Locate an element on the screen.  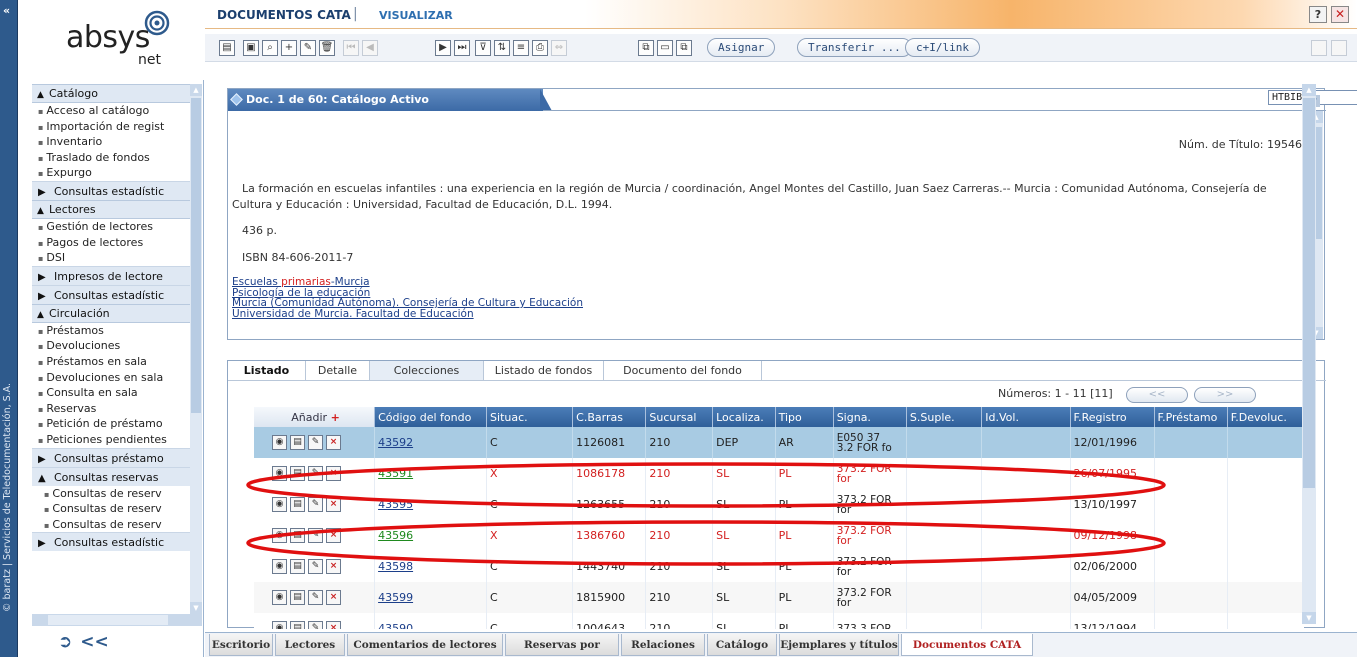
holding-code-link: 43592 is located at coordinates (431, 442).